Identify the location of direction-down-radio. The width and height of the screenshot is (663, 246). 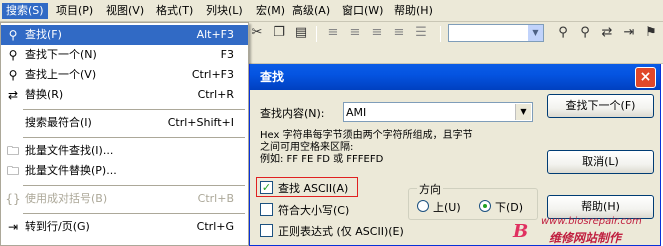
(485, 206).